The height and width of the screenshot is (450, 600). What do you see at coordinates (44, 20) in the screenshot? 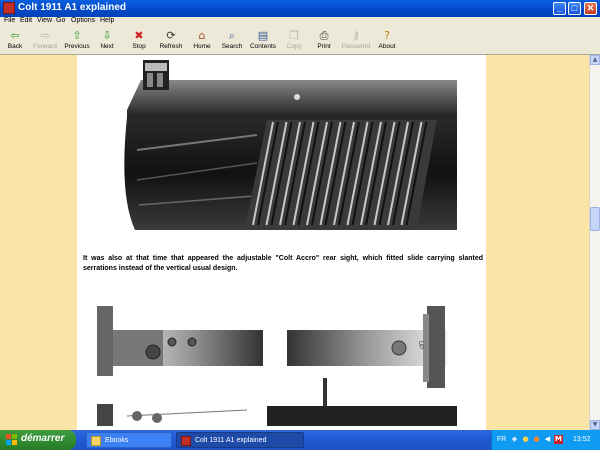
I see `menu-view: View` at bounding box center [44, 20].